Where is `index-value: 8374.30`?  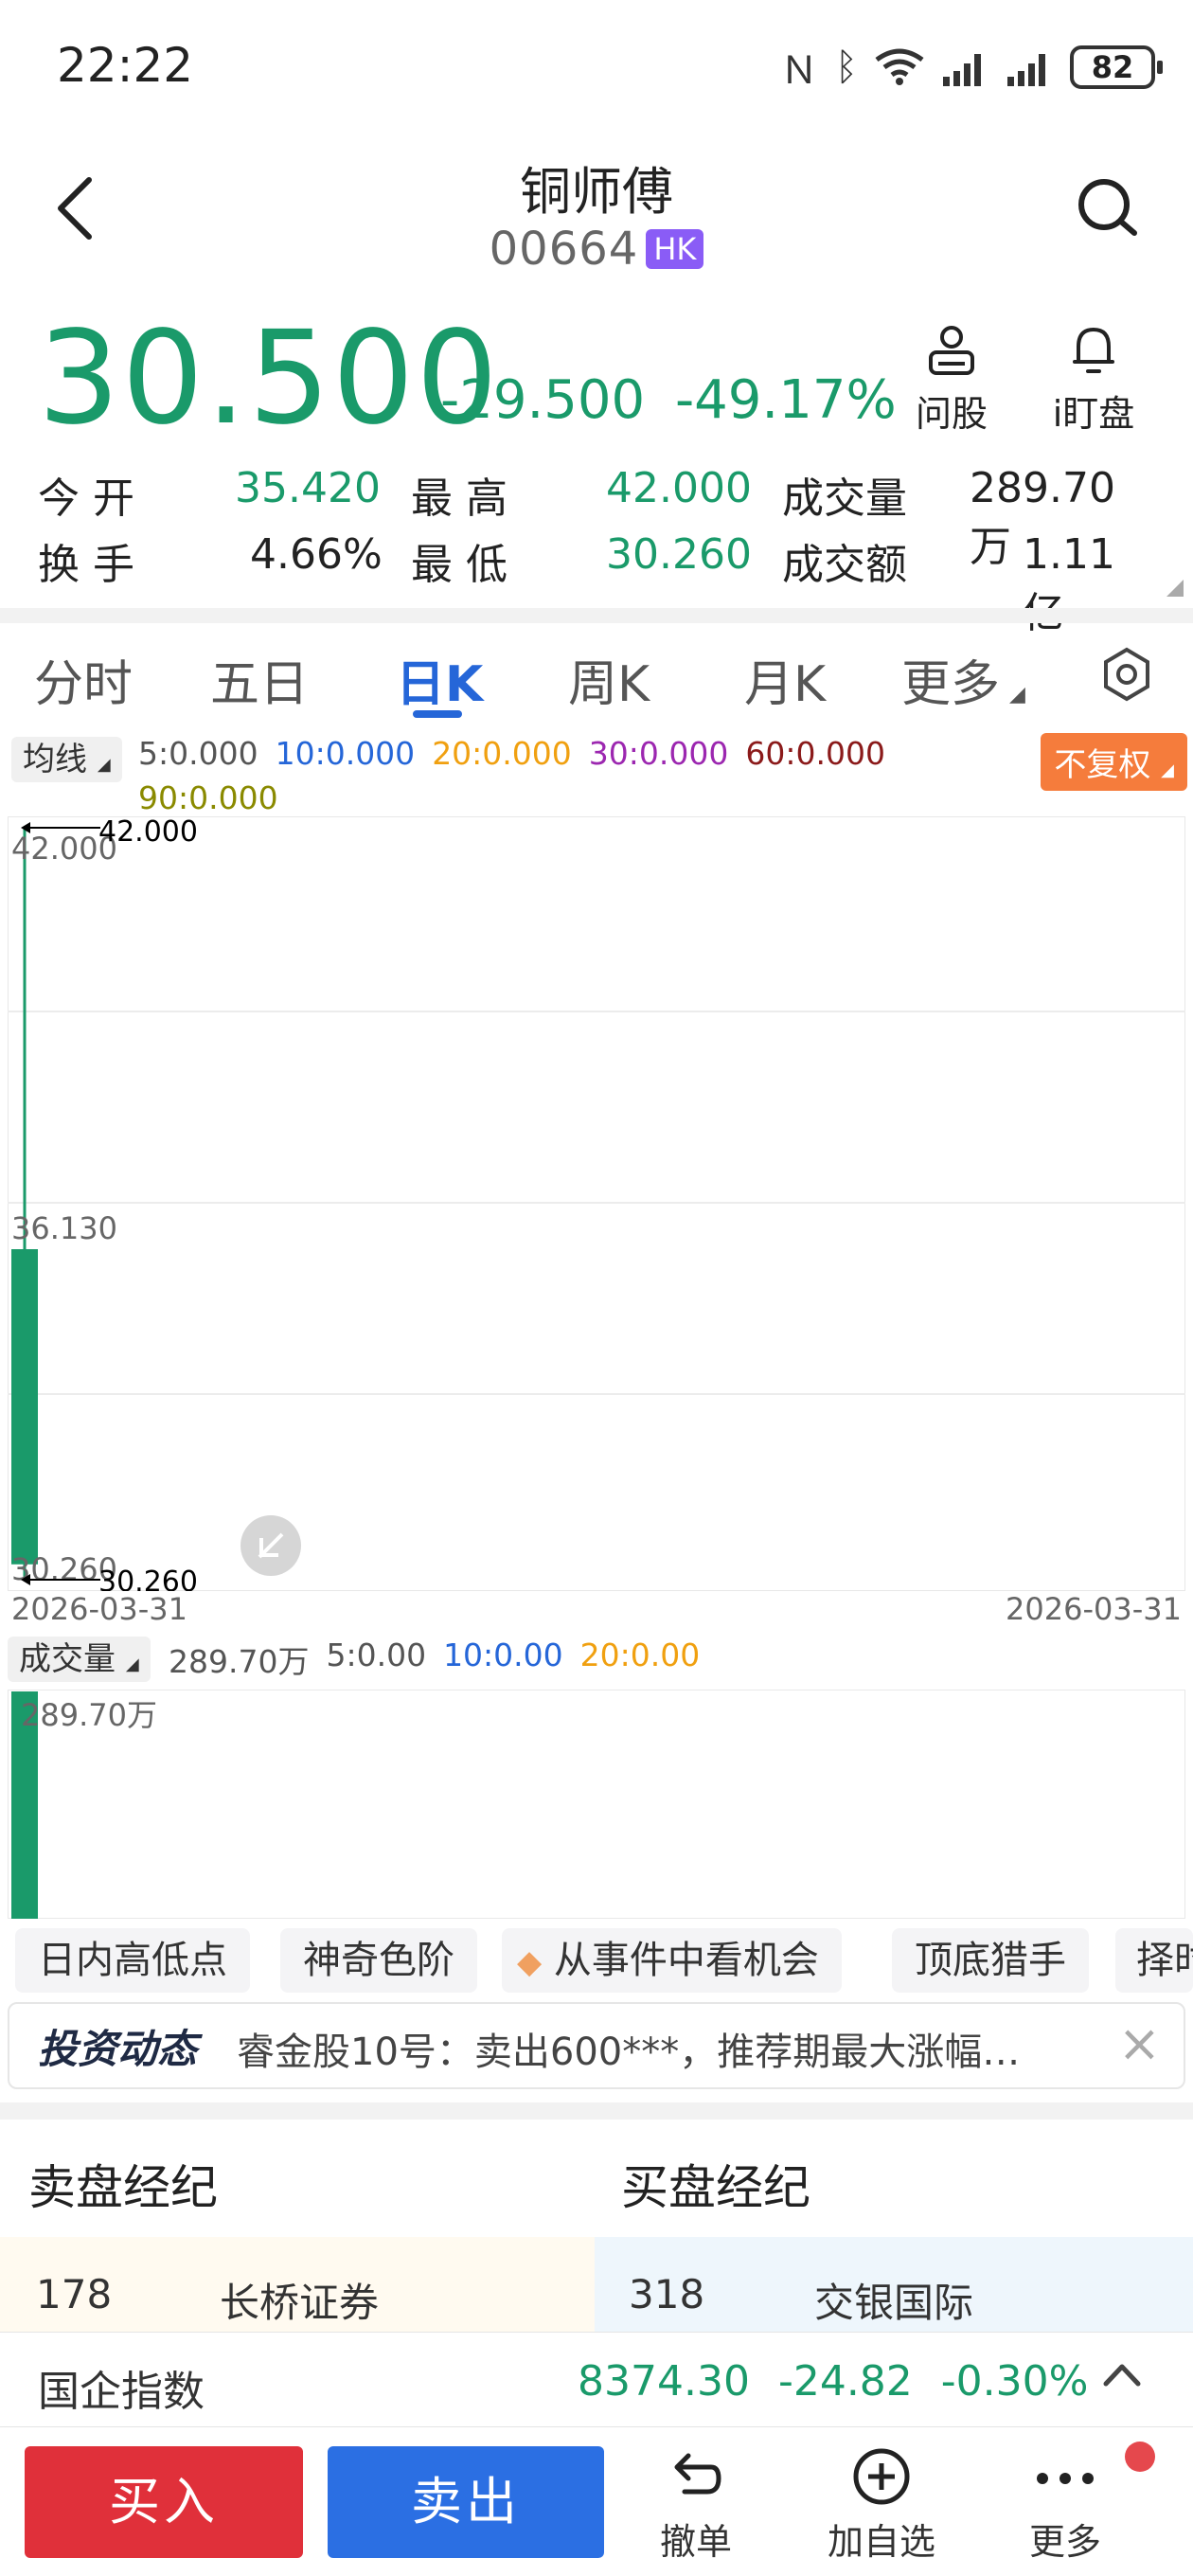 index-value: 8374.30 is located at coordinates (664, 2381).